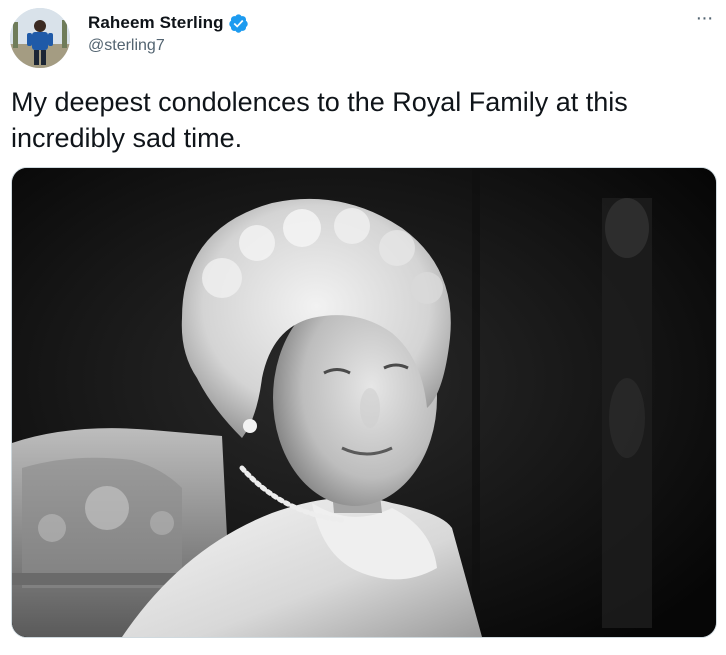 The image size is (726, 655). I want to click on more-options-button: ···, so click(704, 18).